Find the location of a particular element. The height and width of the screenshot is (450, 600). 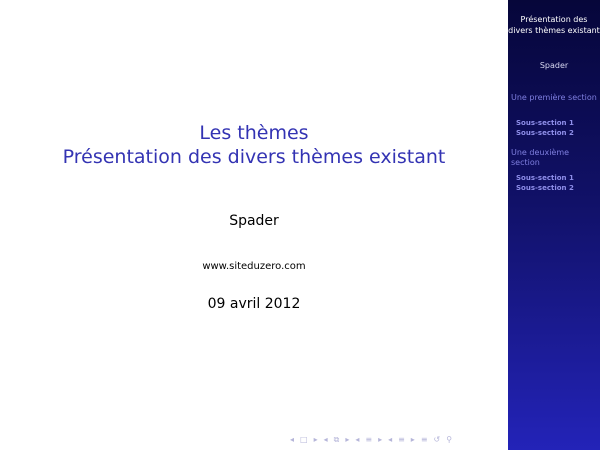

section-icon: ≡ is located at coordinates (401, 440).